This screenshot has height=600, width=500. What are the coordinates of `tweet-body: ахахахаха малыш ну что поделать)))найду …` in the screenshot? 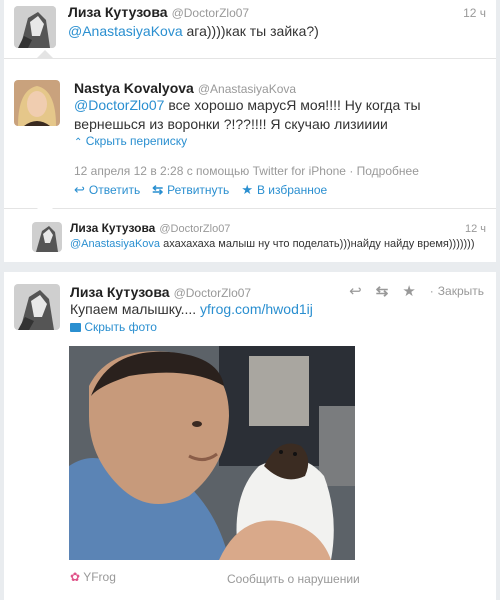 It's located at (317, 244).